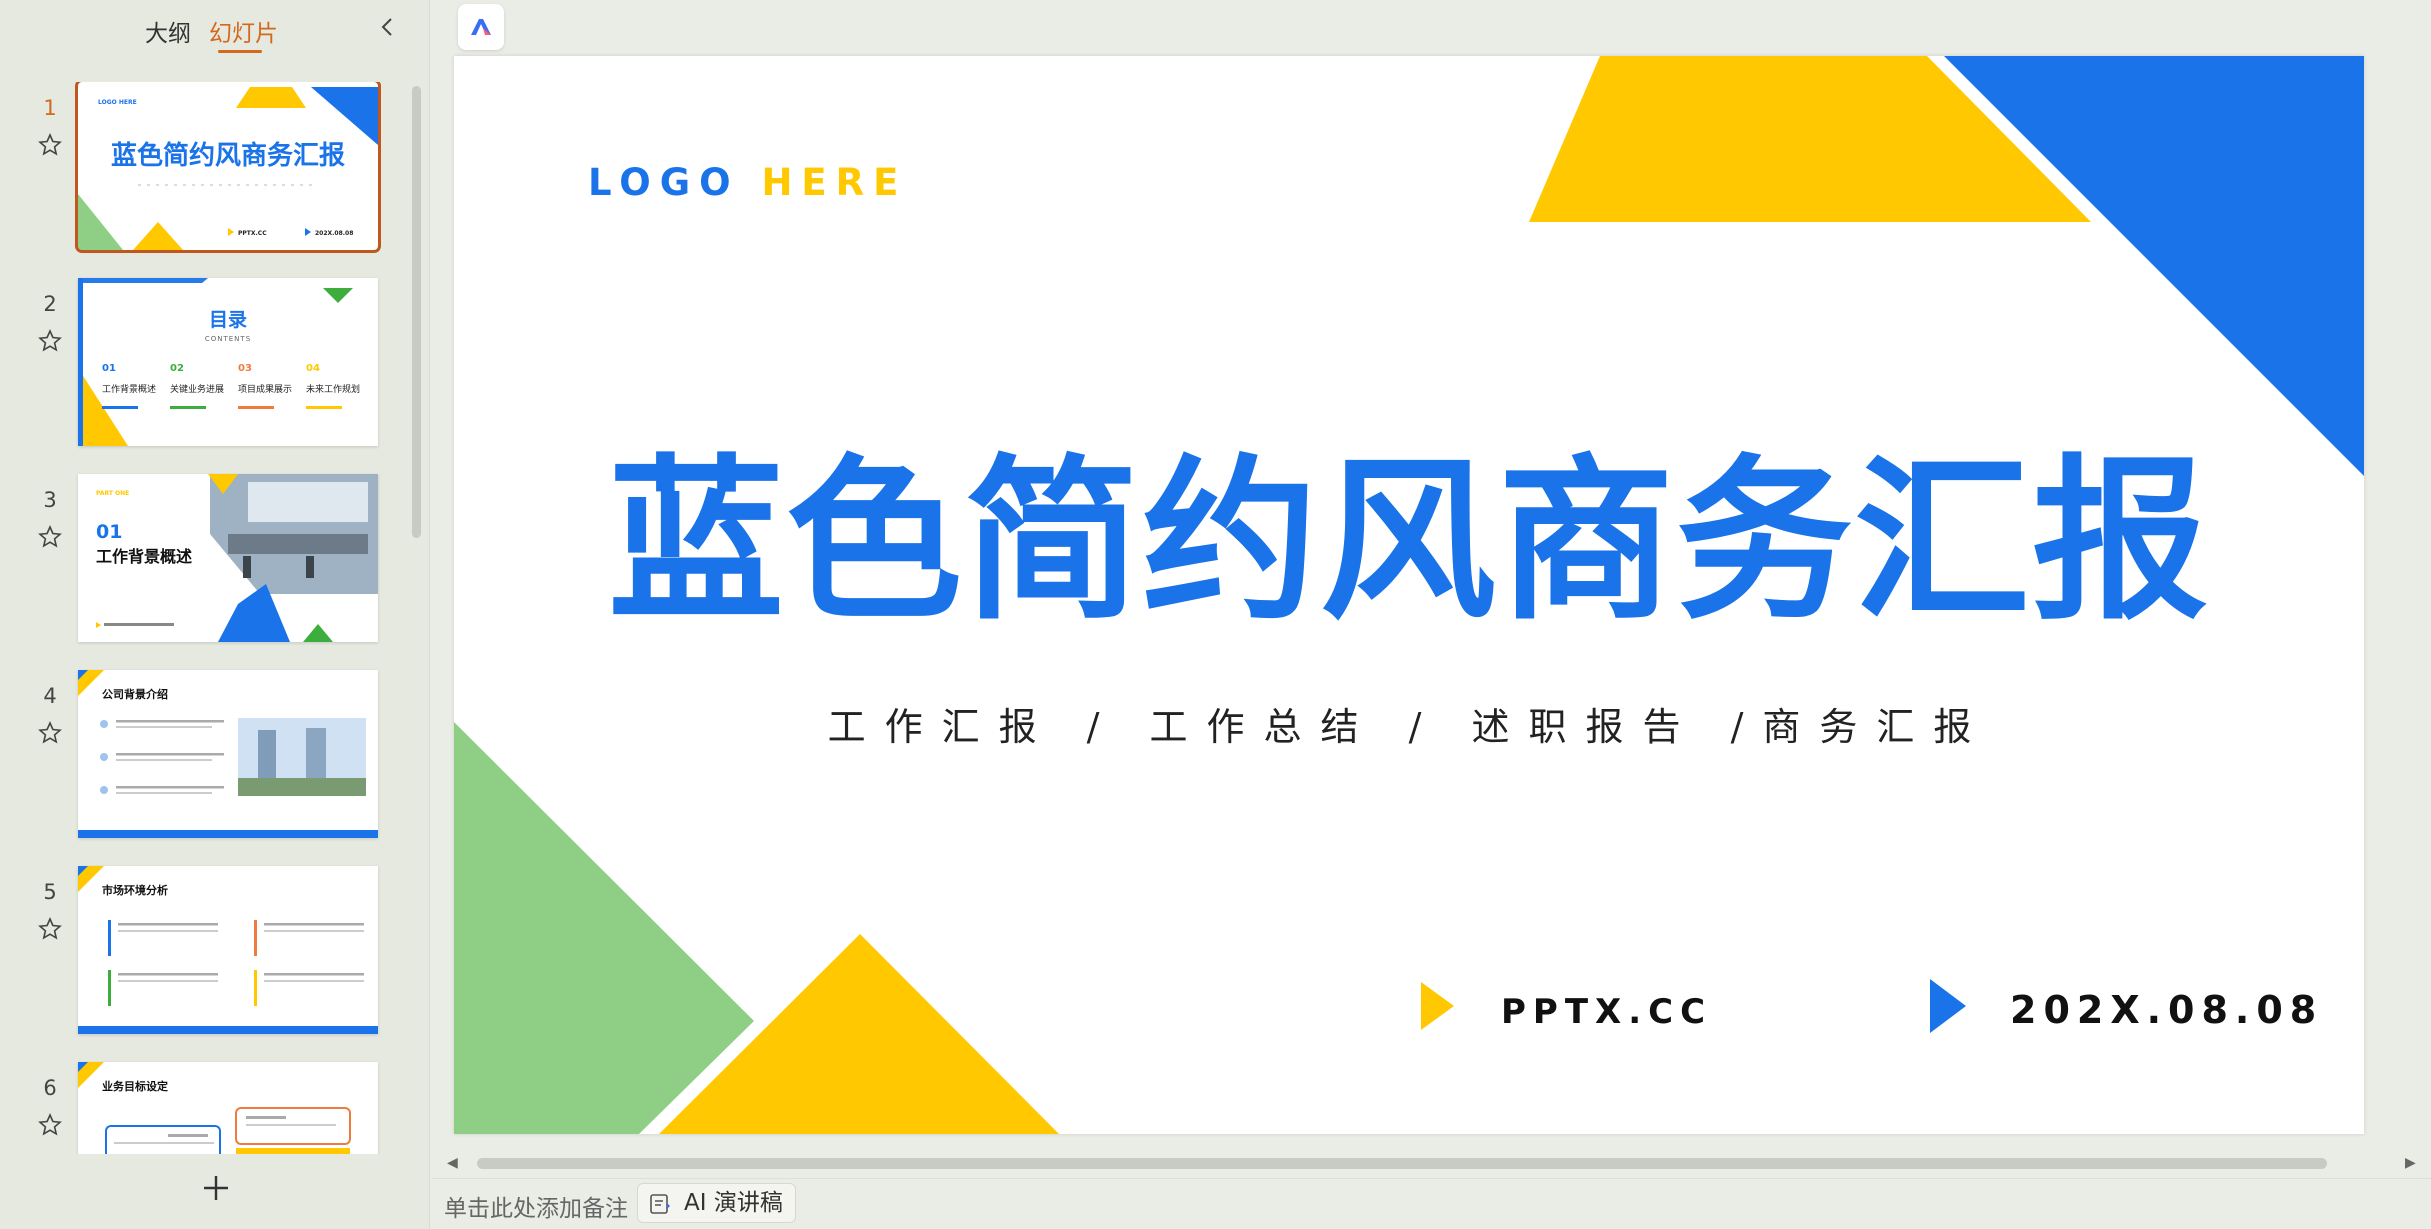 Image resolution: width=2431 pixels, height=1229 pixels. Describe the element at coordinates (733, 1203) in the screenshot. I see `ai-speech-label: AI 演讲稿` at that location.